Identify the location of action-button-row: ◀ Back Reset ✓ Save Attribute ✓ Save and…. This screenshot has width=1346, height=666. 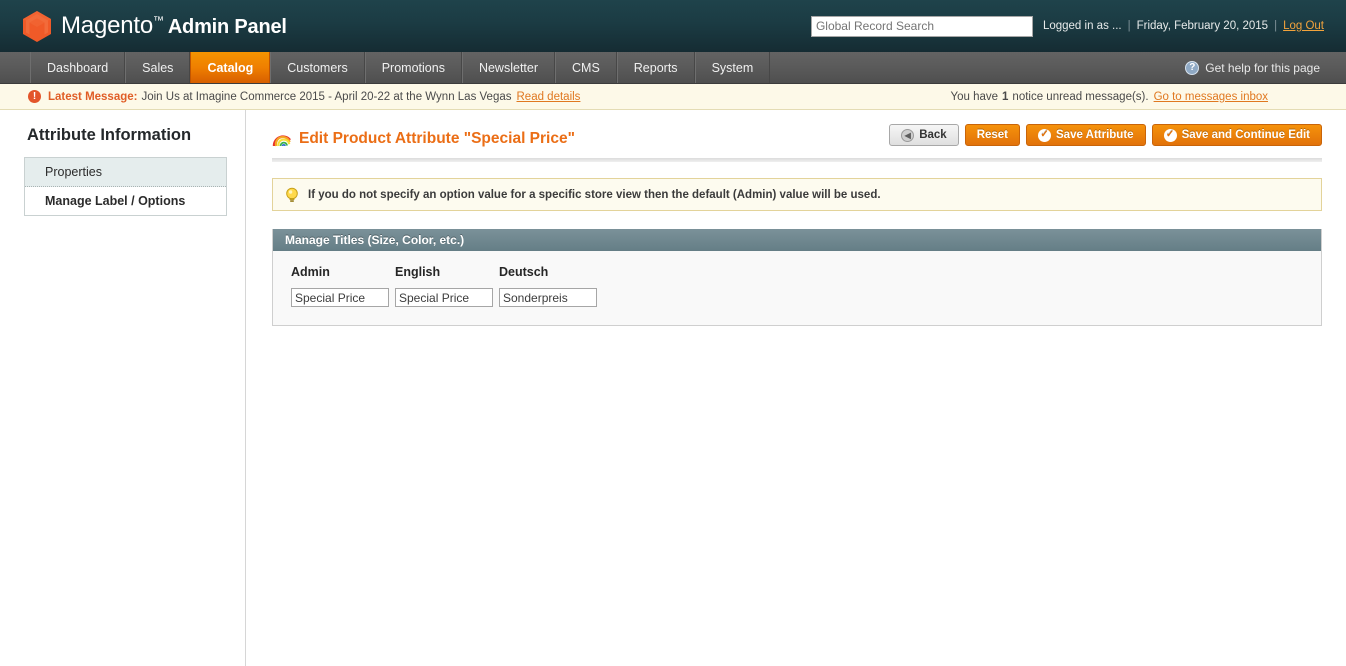
(1105, 135).